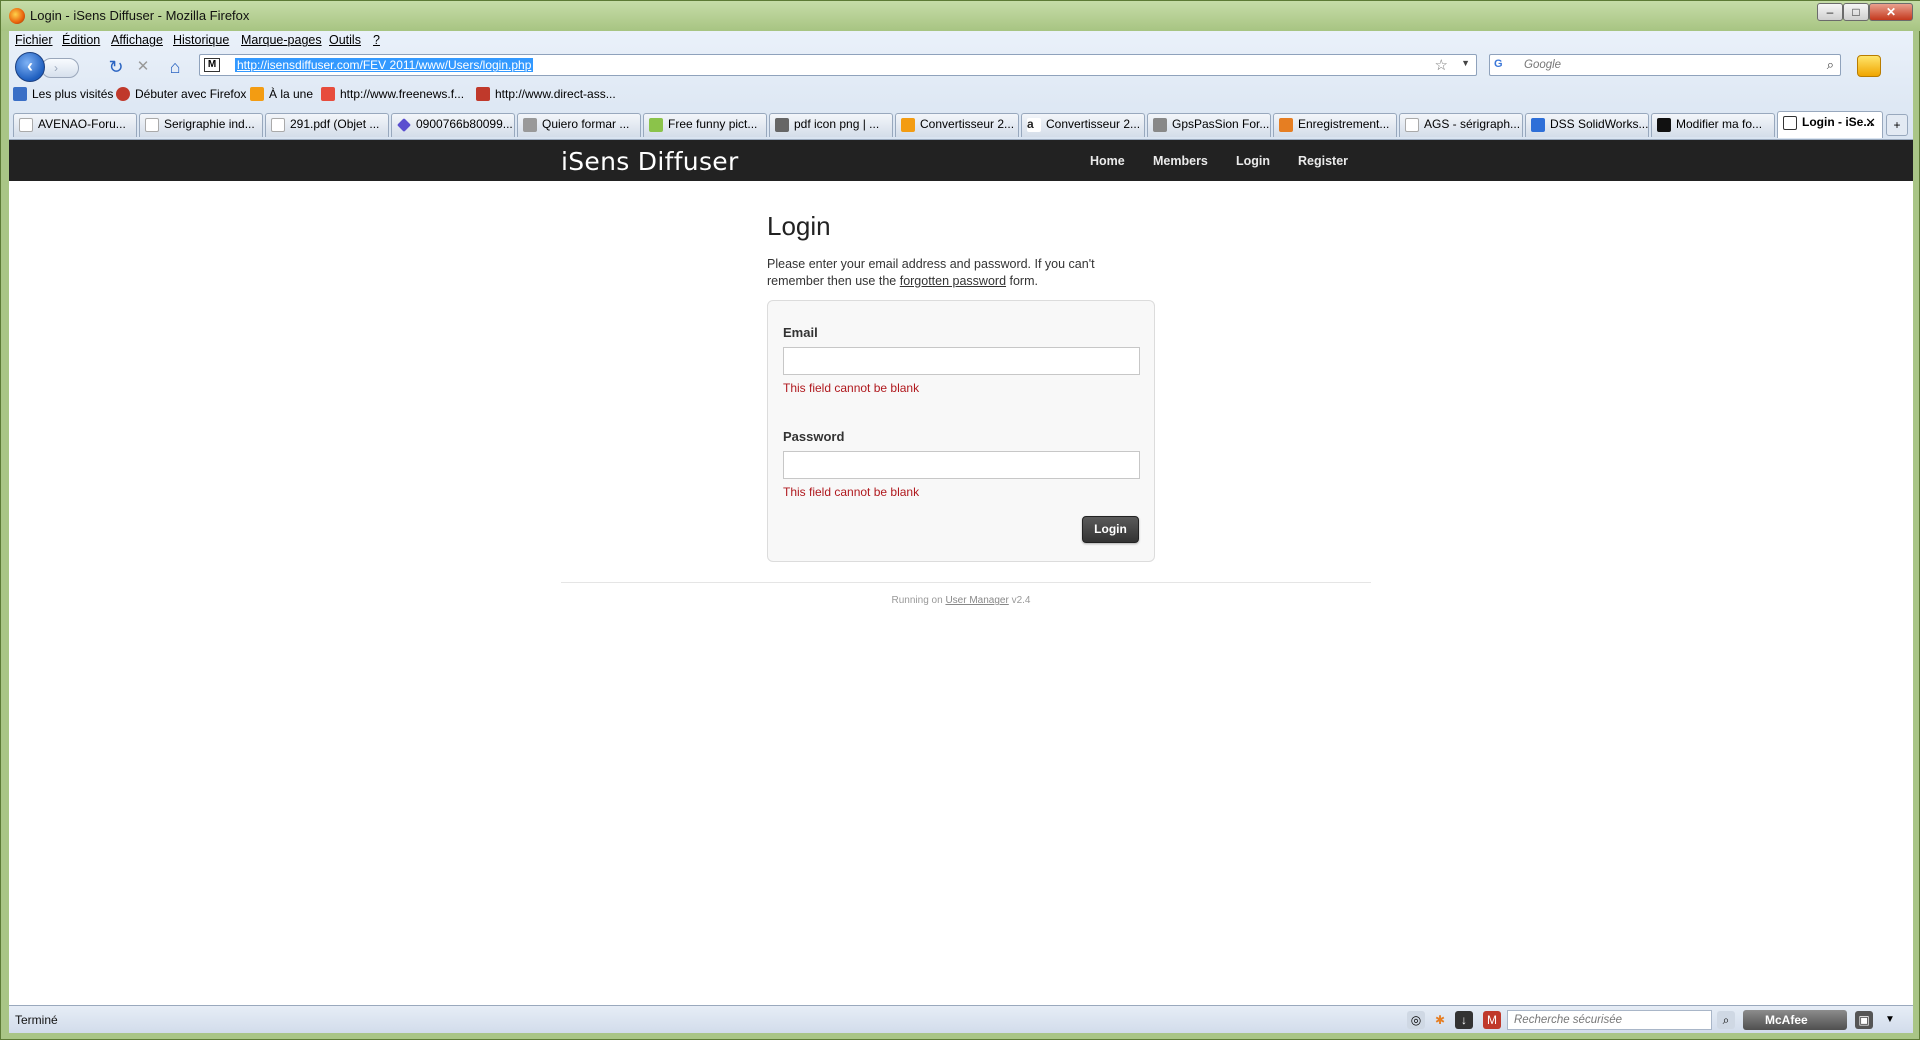 Image resolution: width=1920 pixels, height=1040 pixels. Describe the element at coordinates (1856, 12) in the screenshot. I see `maximize-button: □` at that location.